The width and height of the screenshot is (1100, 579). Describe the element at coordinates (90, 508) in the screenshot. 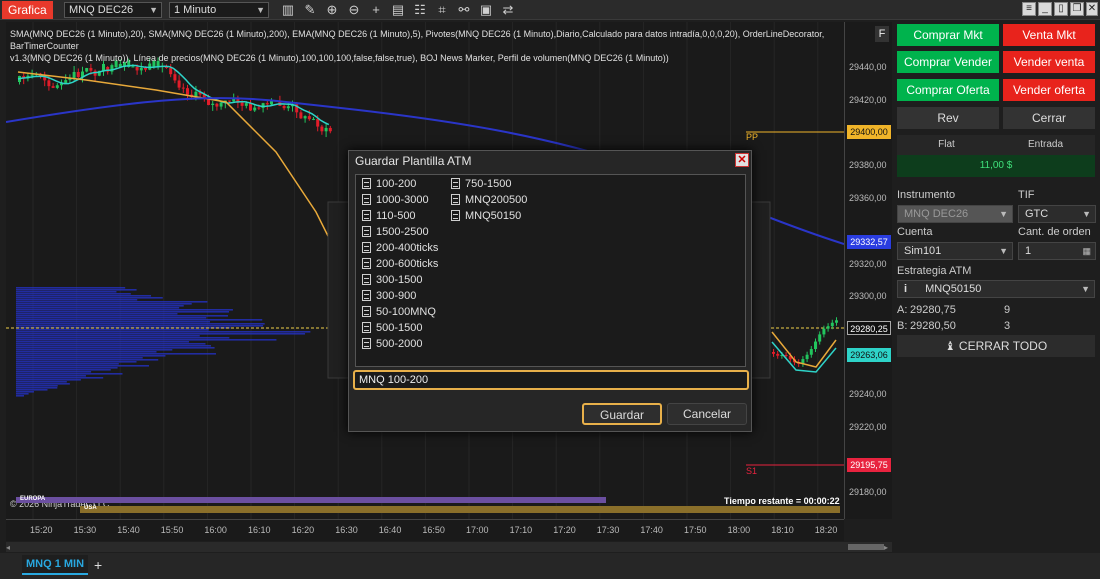

I see `session-label-usa: USA` at that location.